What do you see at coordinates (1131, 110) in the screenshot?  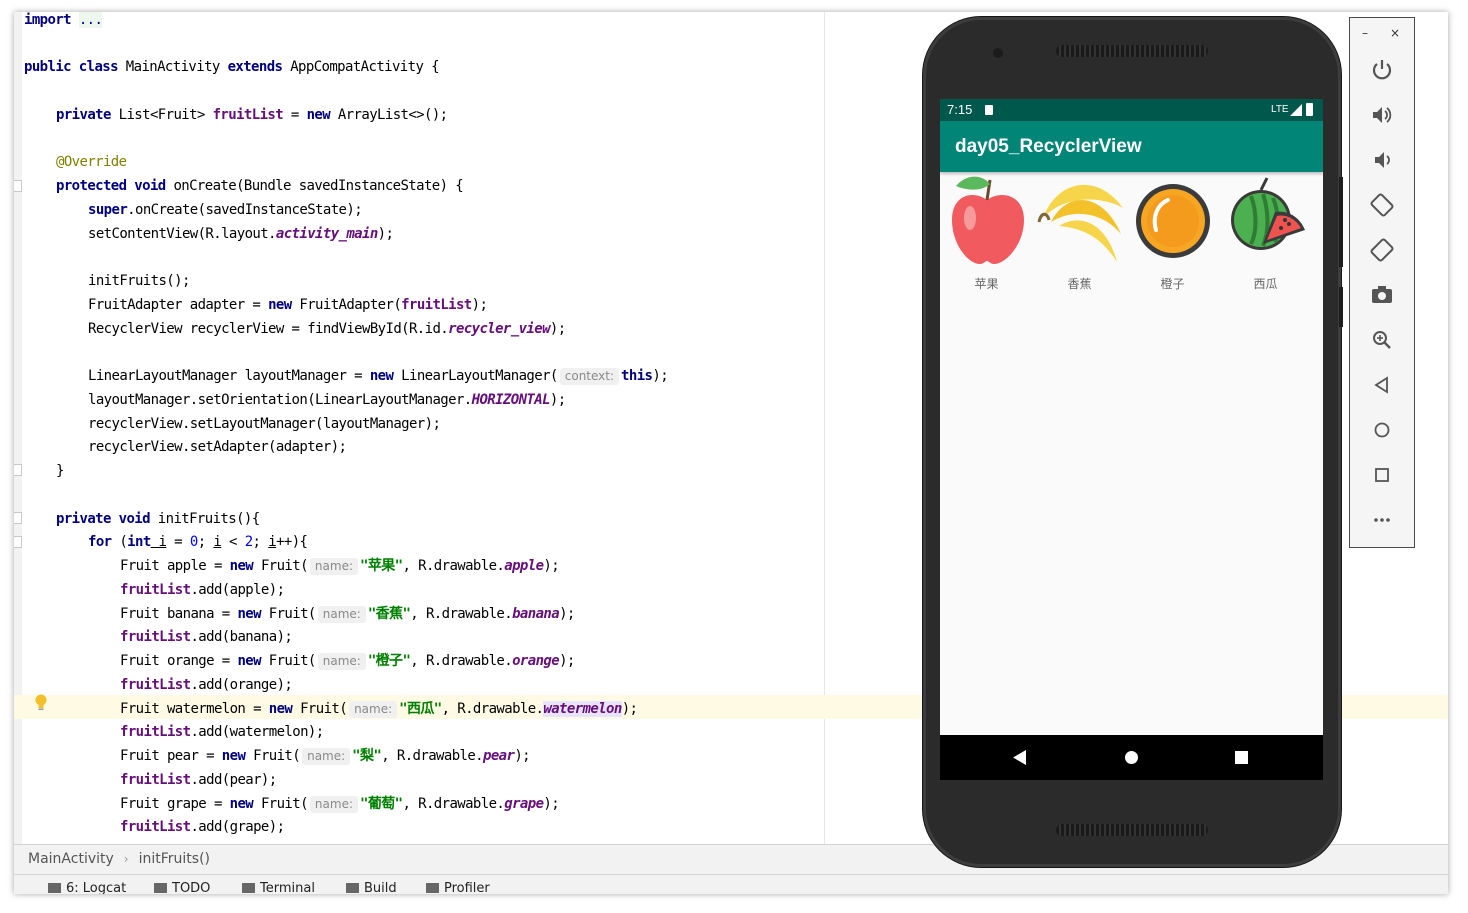 I see `android-status-bar: 7:15 LTE` at bounding box center [1131, 110].